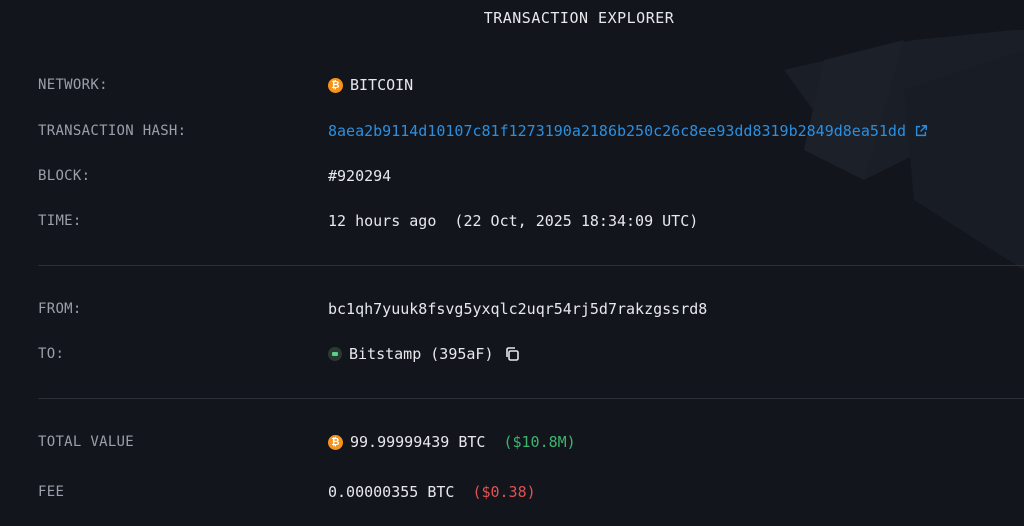  Describe the element at coordinates (360, 176) in the screenshot. I see `block-value: #920294` at that location.